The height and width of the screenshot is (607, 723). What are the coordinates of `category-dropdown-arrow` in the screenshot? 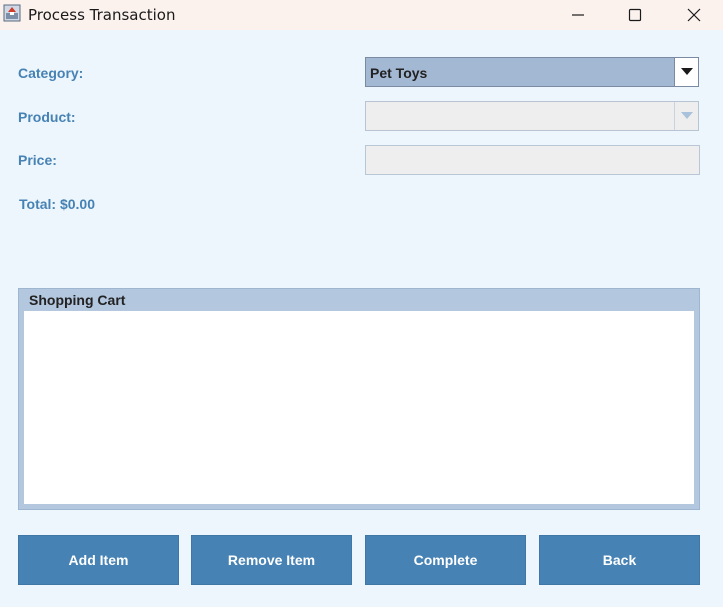 It's located at (686, 72).